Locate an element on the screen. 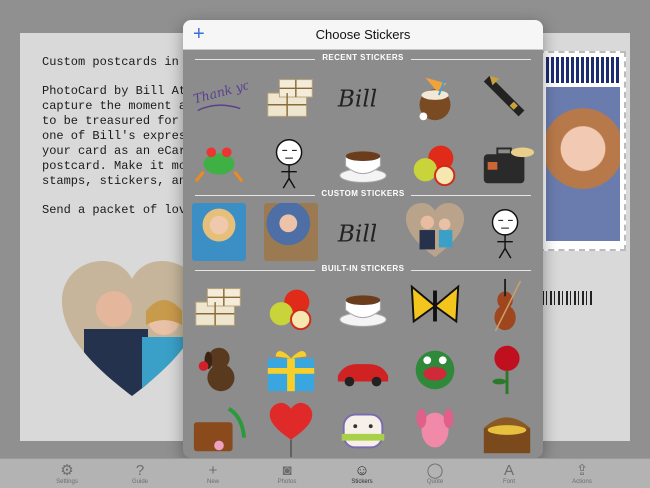 The width and height of the screenshot is (650, 488). plus-icon: + is located at coordinates (213, 470).